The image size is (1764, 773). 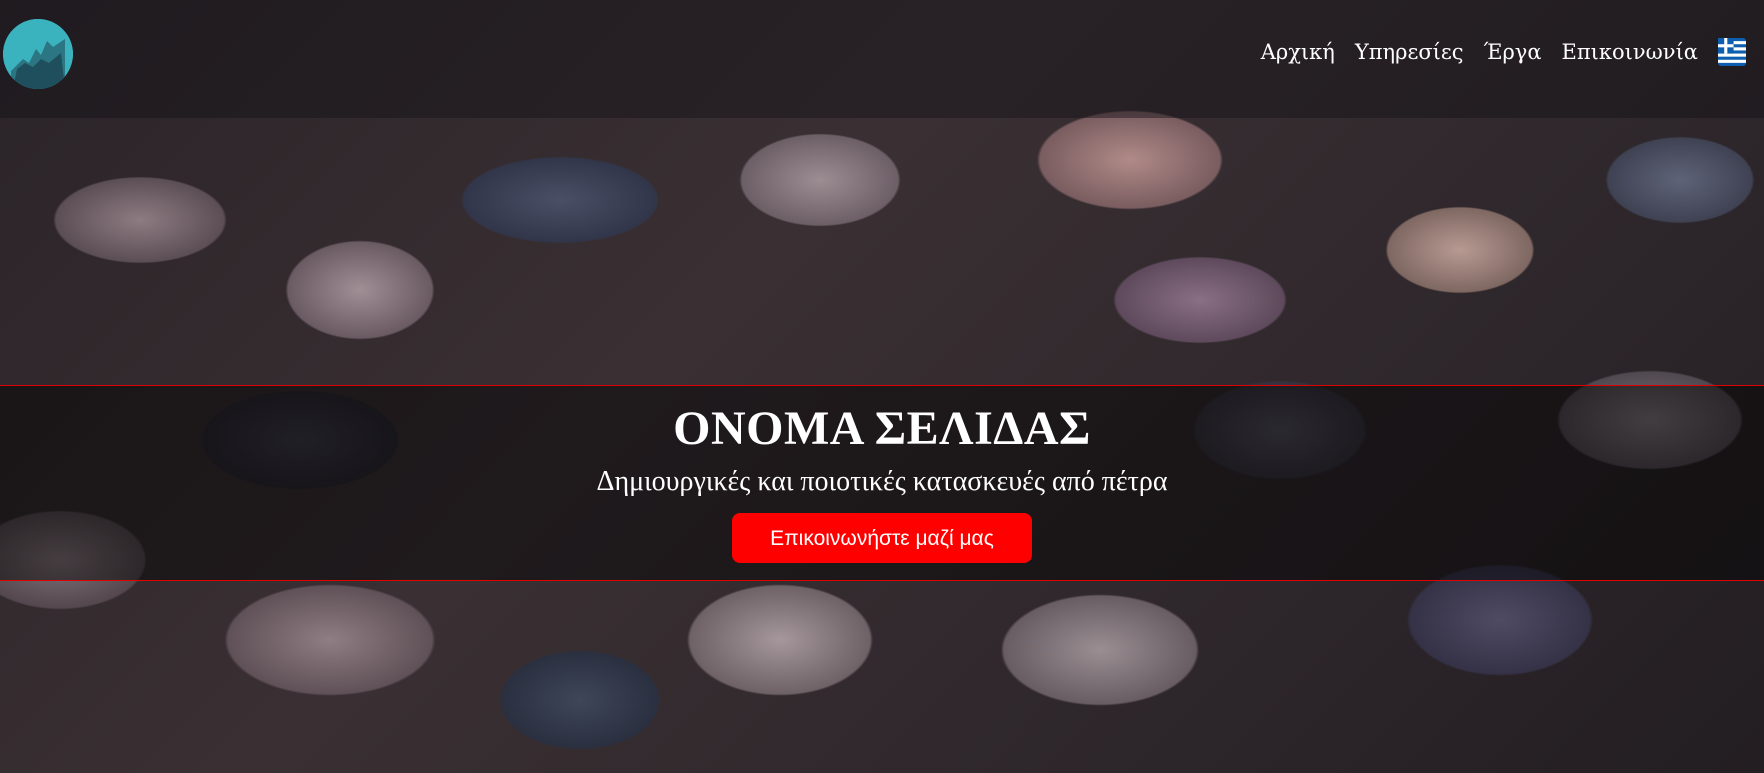 I want to click on page-title: ΟΝΟΜΑ ΣΕΛΙΔΑΣ, so click(x=882, y=428).